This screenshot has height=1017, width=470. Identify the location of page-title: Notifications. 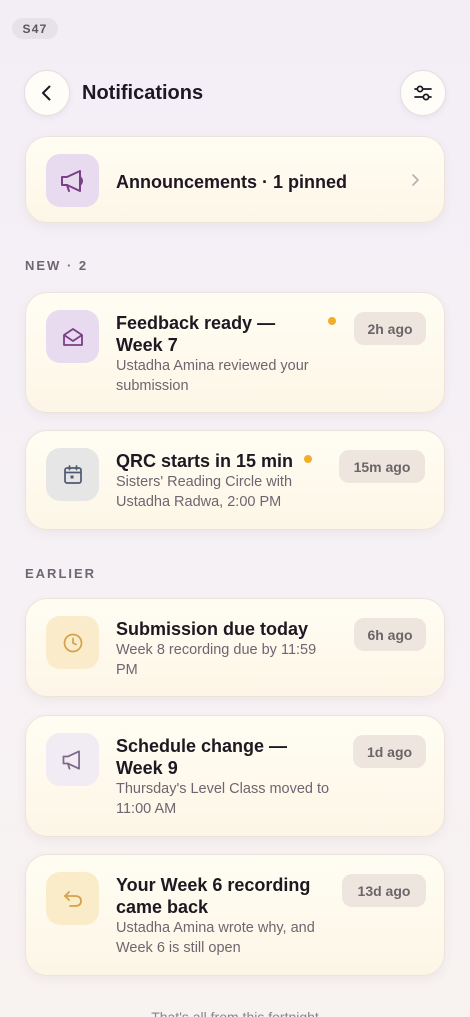
(143, 92).